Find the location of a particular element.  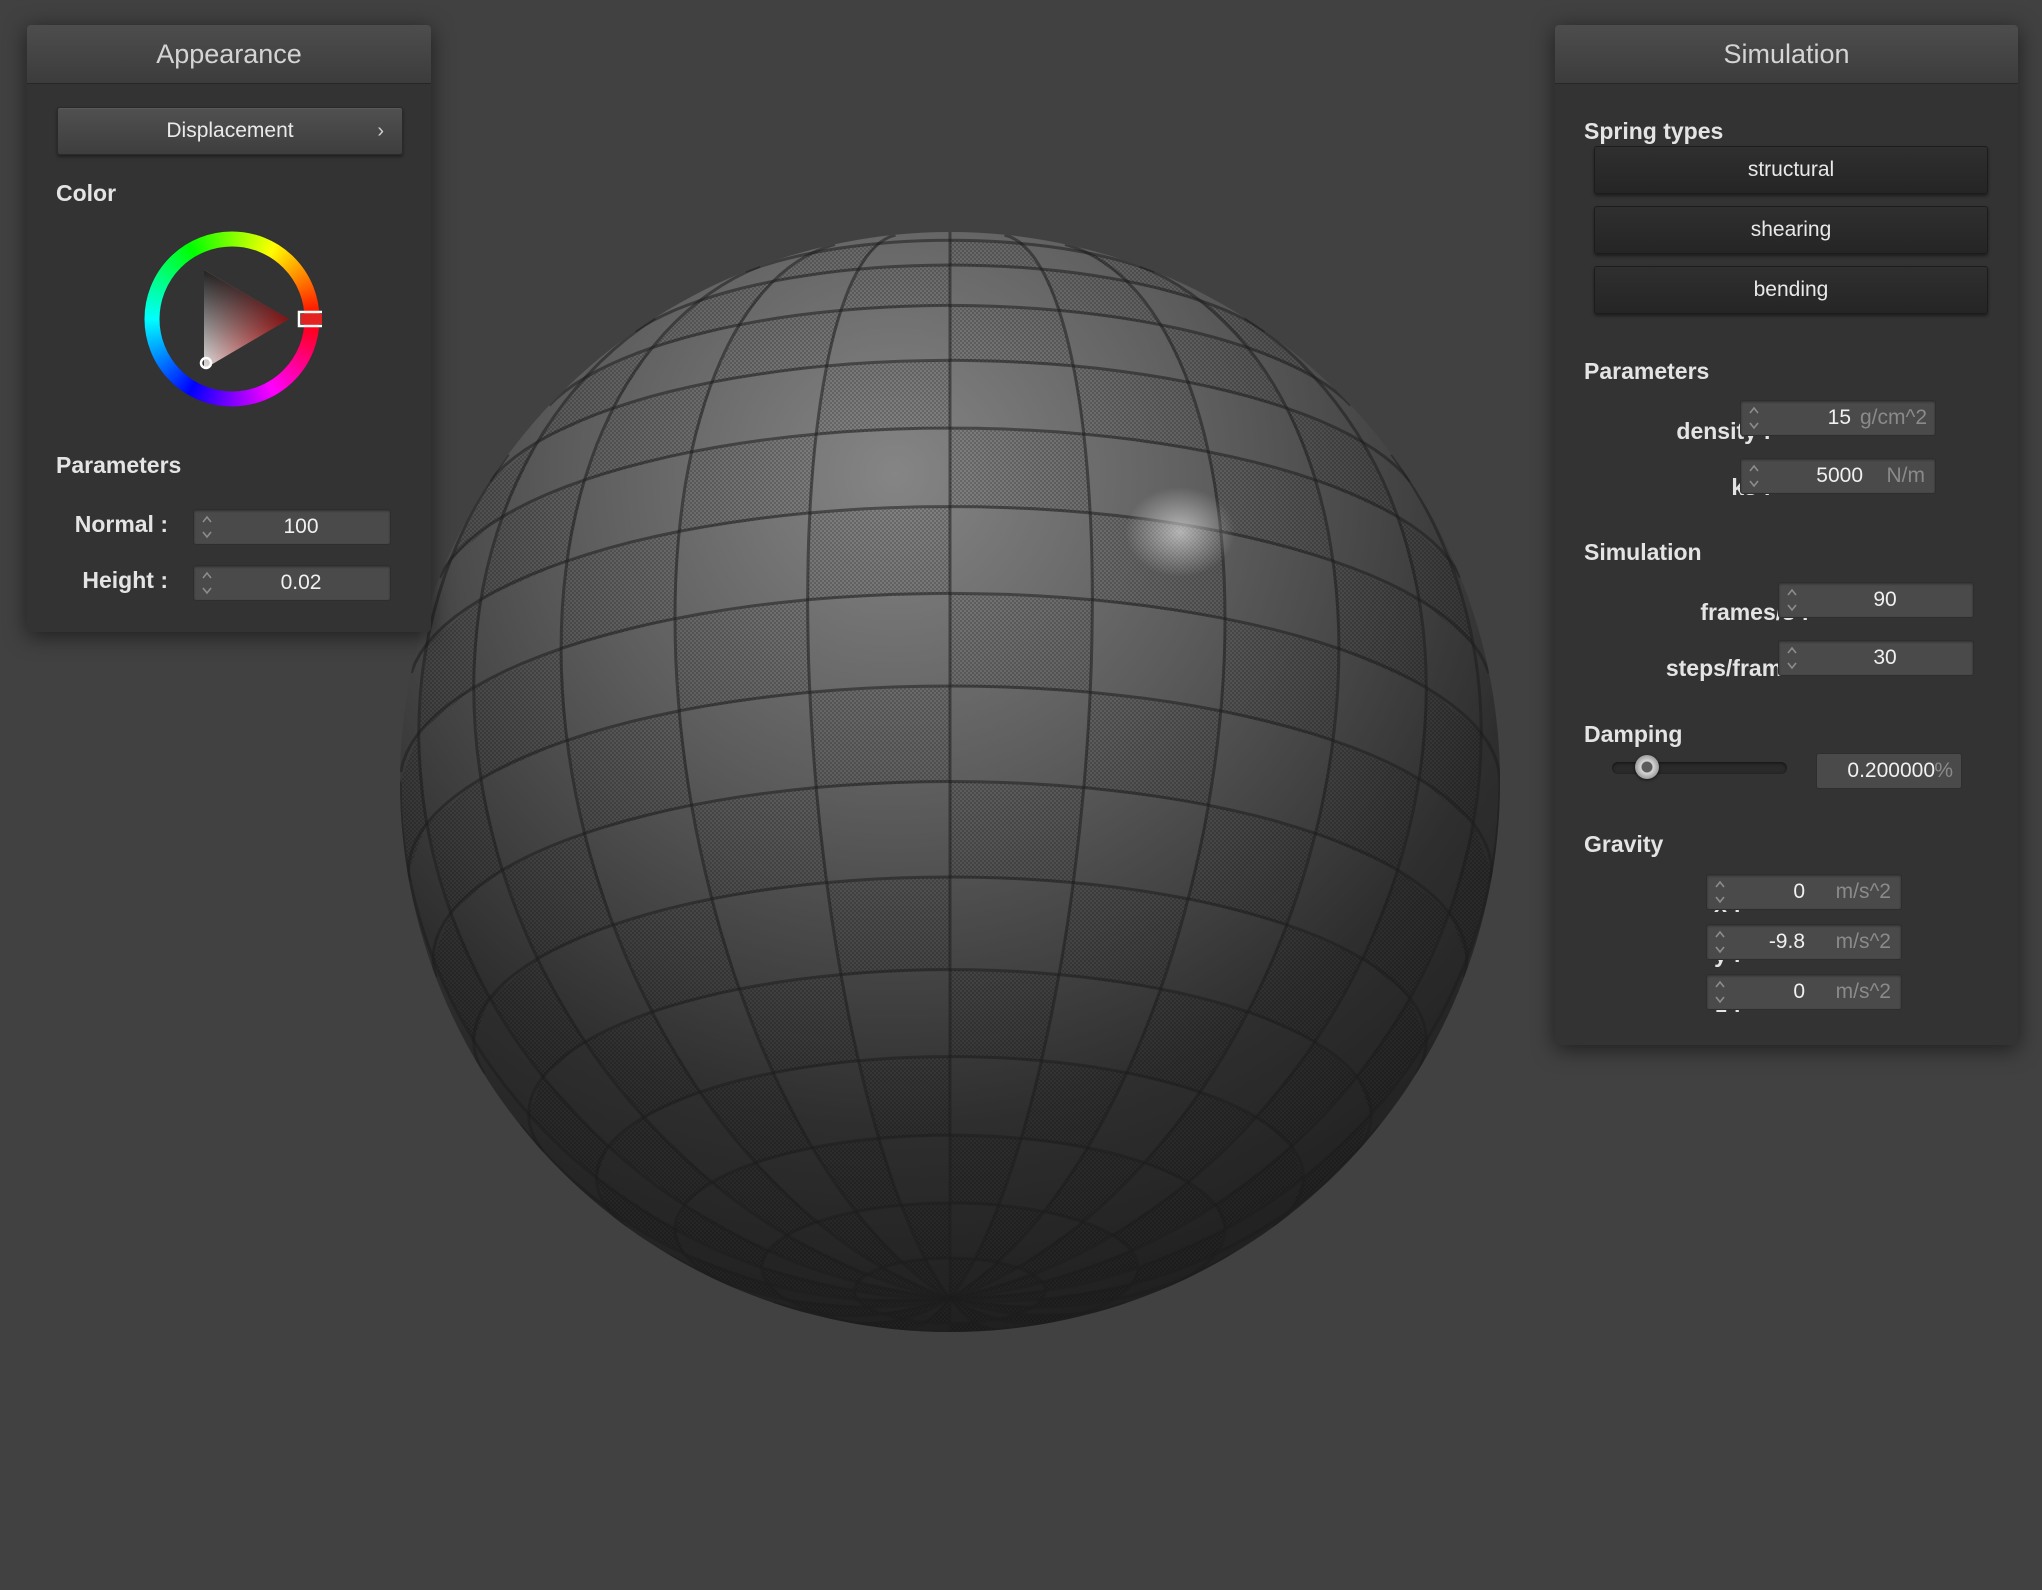

appearance-panel-title: Appearance is located at coordinates (229, 54).